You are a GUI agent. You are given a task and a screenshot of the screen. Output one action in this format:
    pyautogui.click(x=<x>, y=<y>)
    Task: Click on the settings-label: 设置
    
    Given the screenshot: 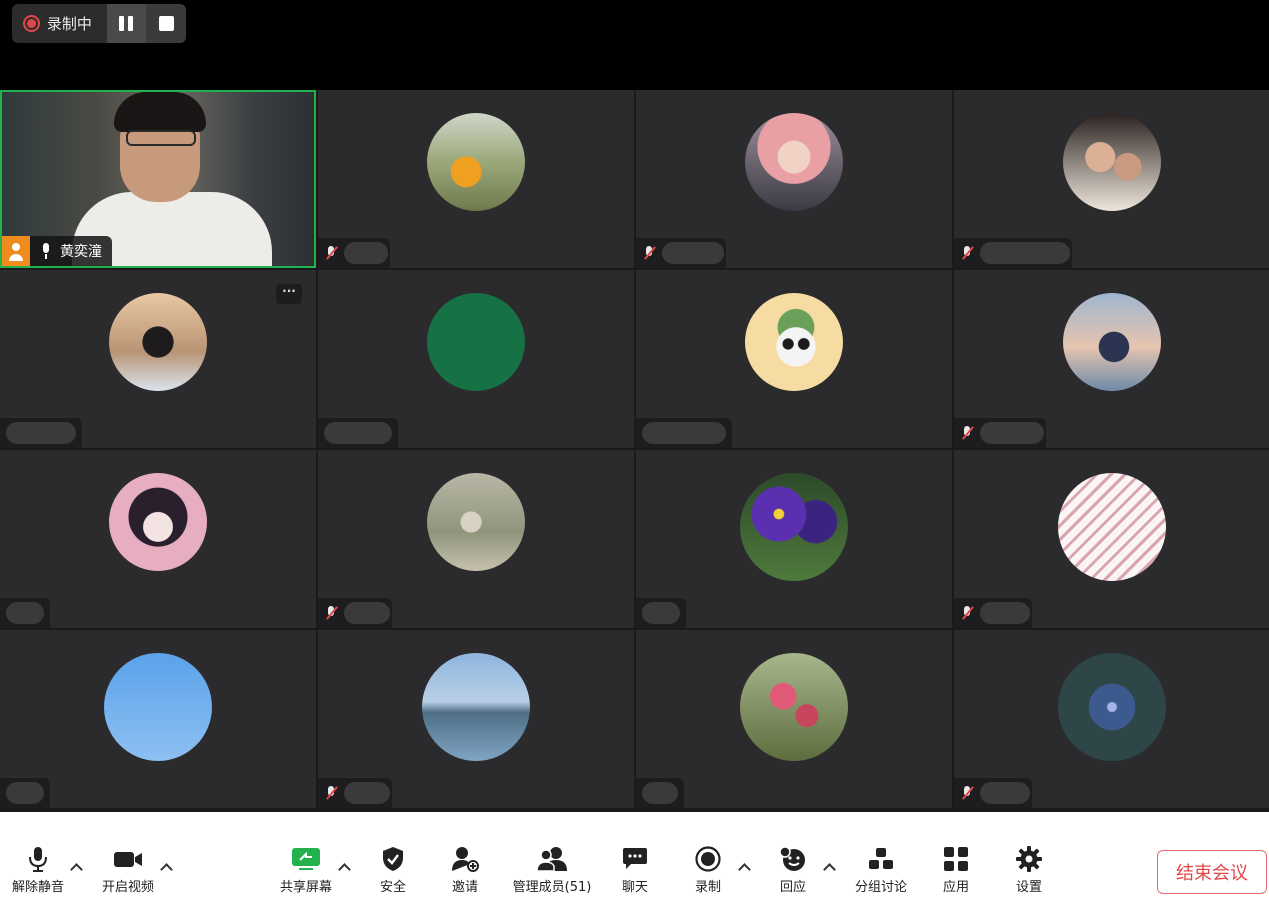 What is the action you would take?
    pyautogui.click(x=1028, y=887)
    